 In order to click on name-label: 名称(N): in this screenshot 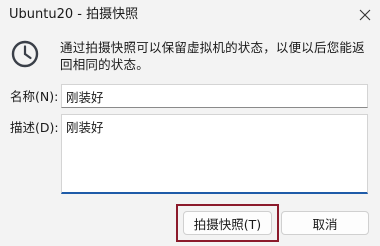, I will do `click(34, 96)`.